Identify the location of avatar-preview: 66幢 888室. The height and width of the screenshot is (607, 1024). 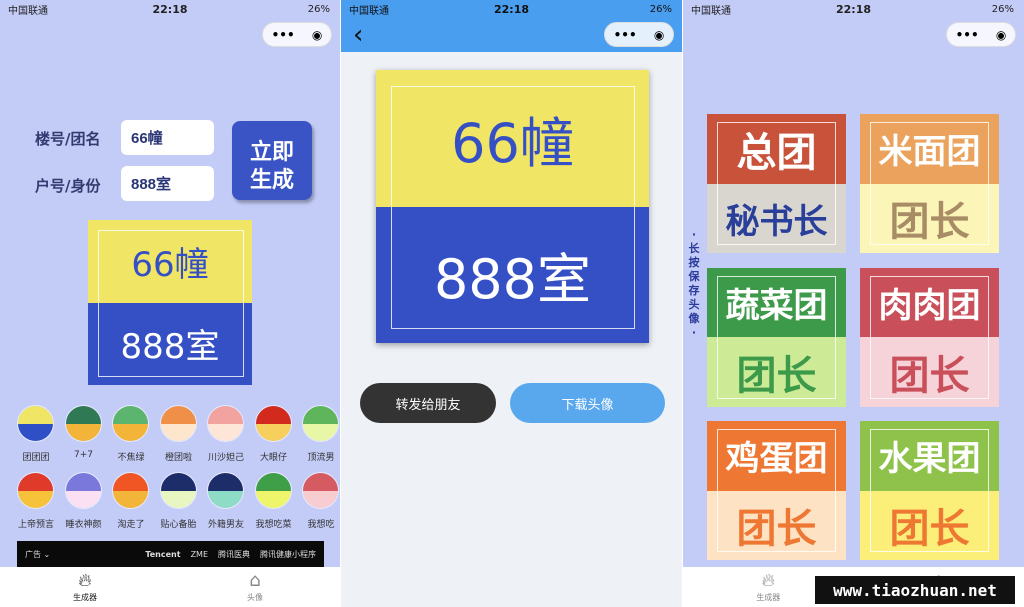
(170, 302).